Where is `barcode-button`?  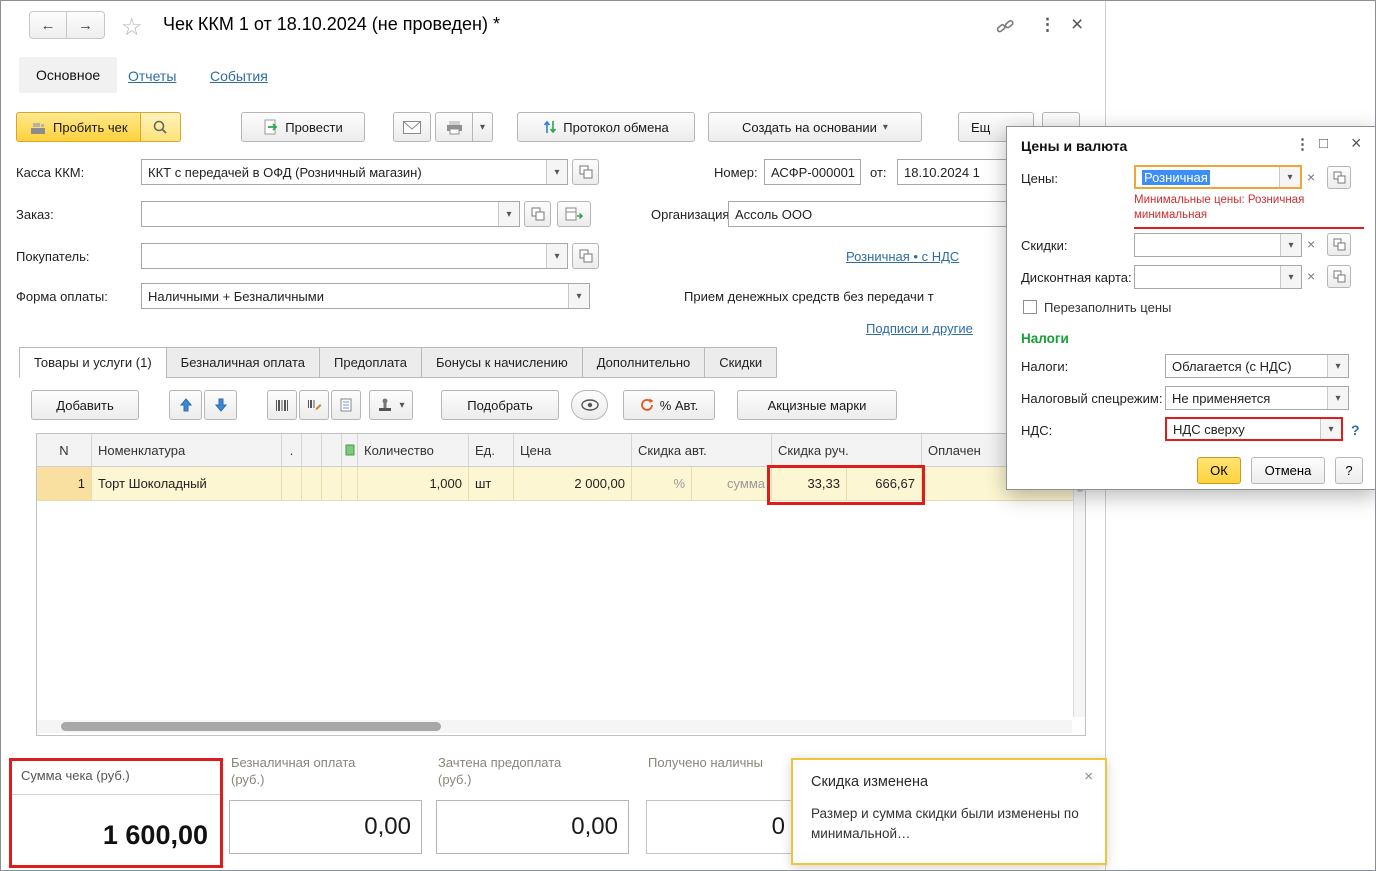 barcode-button is located at coordinates (282, 405).